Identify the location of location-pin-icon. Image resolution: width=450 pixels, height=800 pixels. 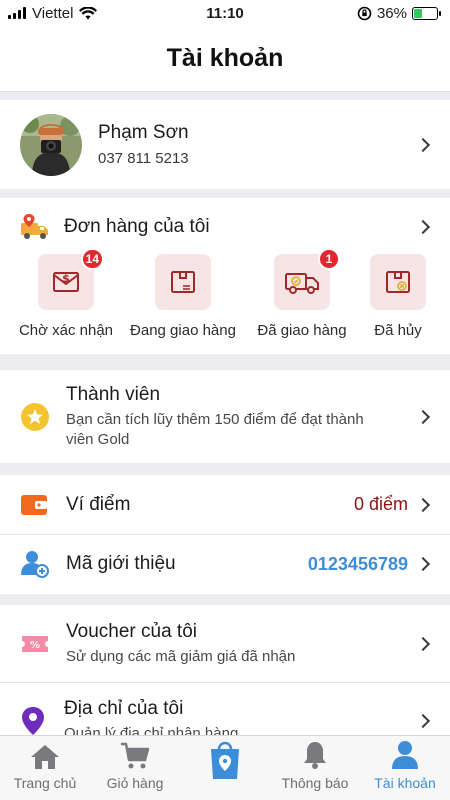
(33, 720).